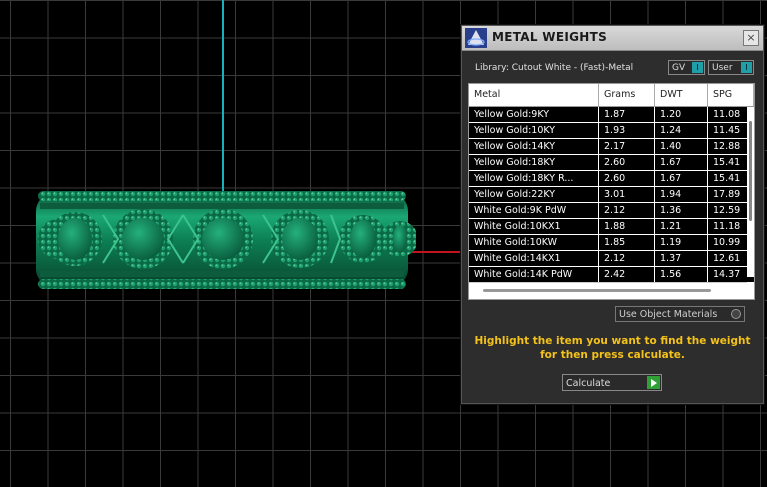 Image resolution: width=767 pixels, height=487 pixels. What do you see at coordinates (626, 274) in the screenshot?
I see `cell-grams: 2.42` at bounding box center [626, 274].